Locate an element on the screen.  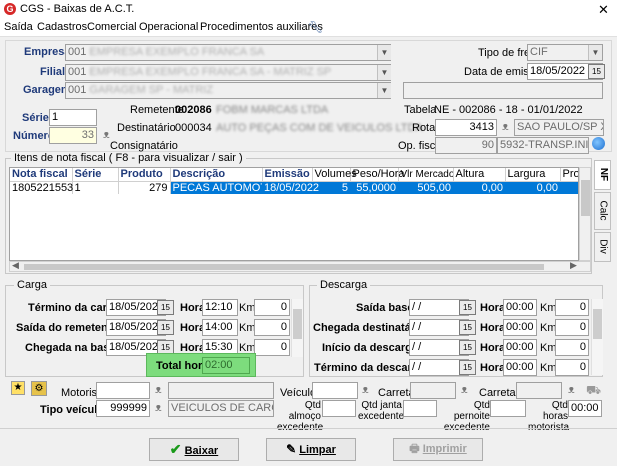
tab-nf: NF is located at coordinates (602, 175).